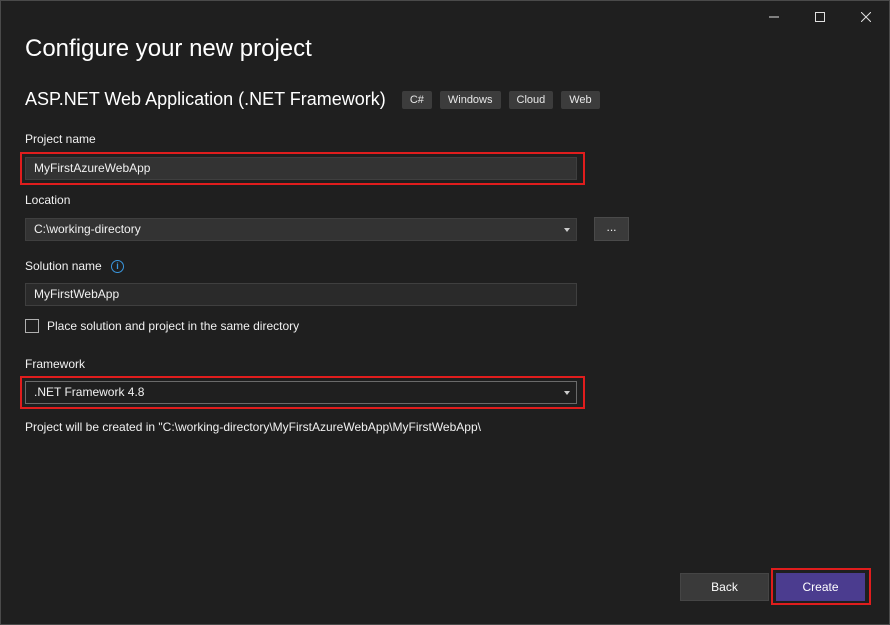  Describe the element at coordinates (48, 200) in the screenshot. I see `location-label: Location` at that location.